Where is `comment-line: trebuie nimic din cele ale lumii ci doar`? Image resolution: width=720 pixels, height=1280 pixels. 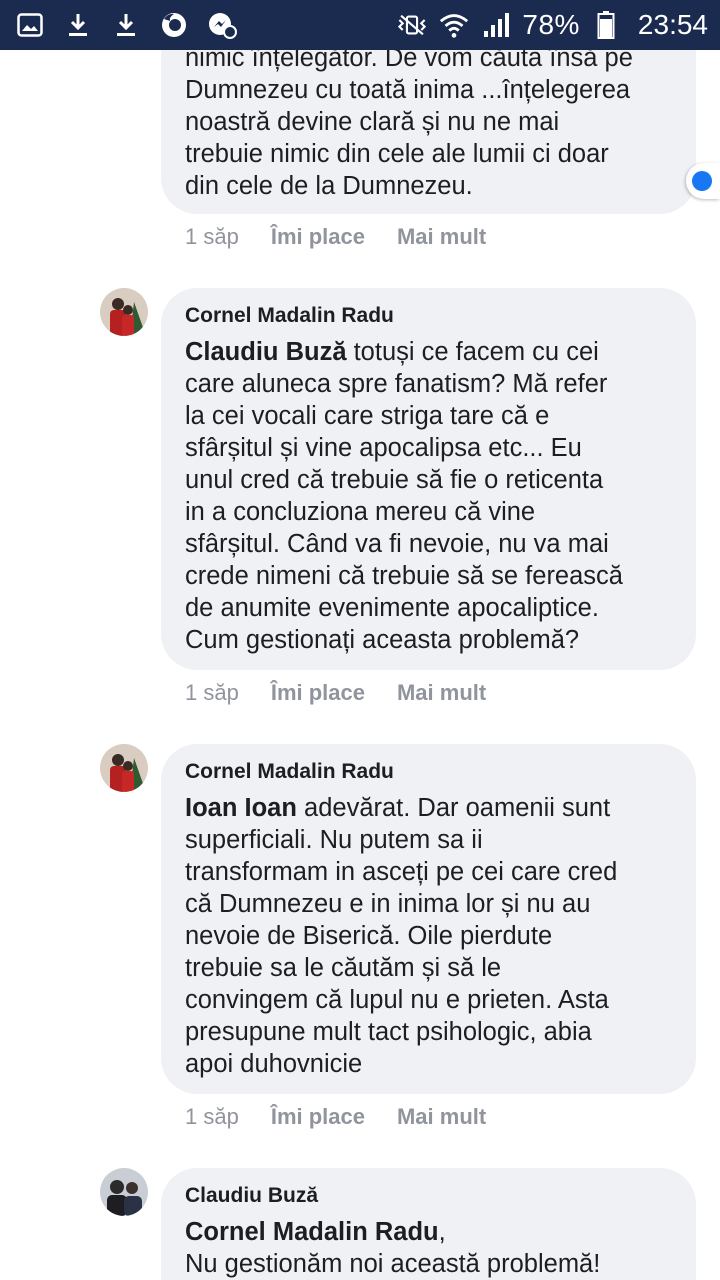 comment-line: trebuie nimic din cele ale lumii ci doar is located at coordinates (397, 154).